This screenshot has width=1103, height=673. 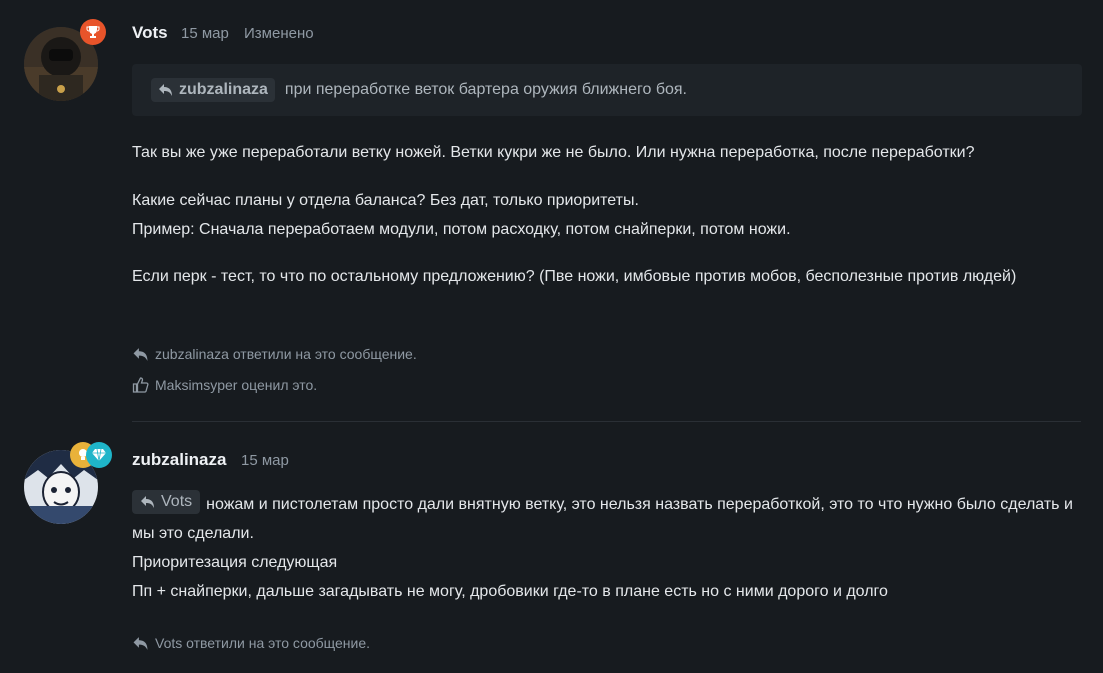 I want to click on replied-line: Vots ответили на это сообщение., so click(x=251, y=643).